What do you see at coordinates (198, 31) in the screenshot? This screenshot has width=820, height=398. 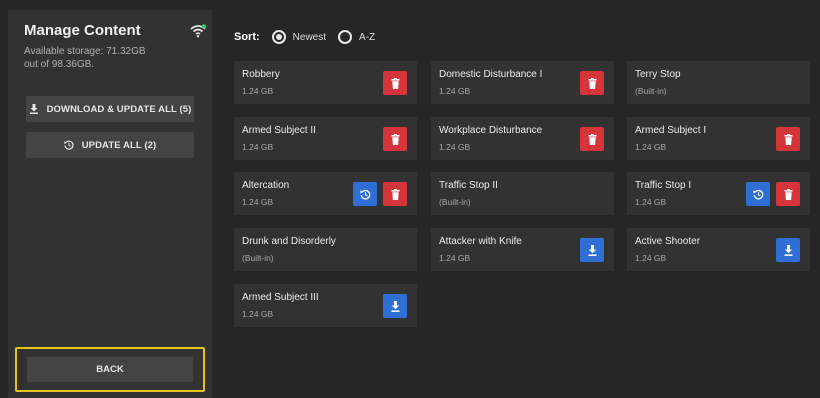 I see `wifi-icon` at bounding box center [198, 31].